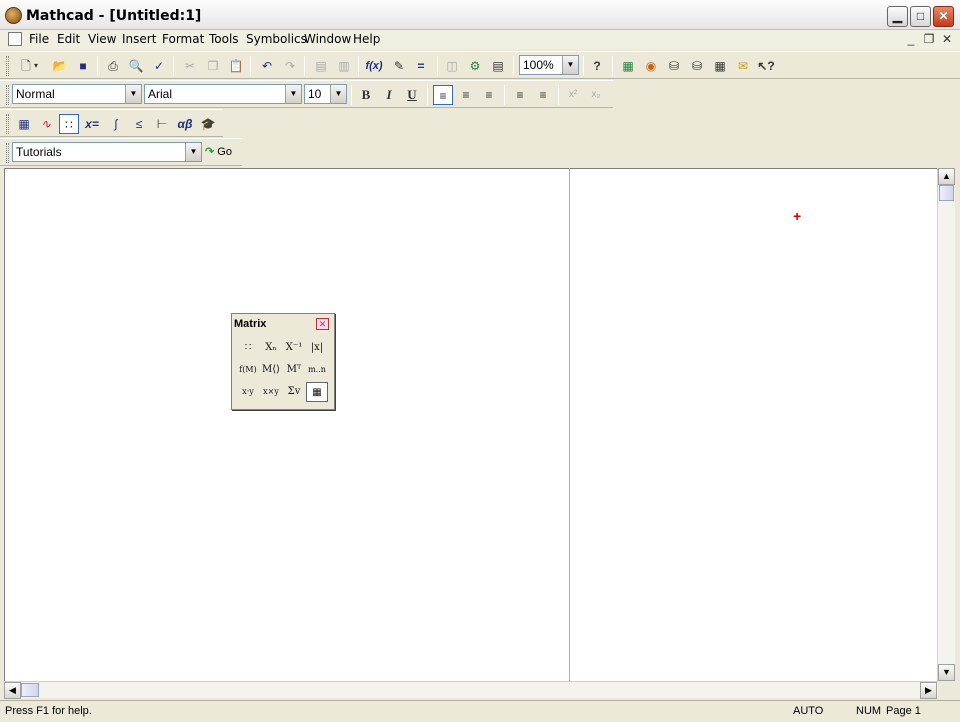  What do you see at coordinates (946, 193) in the screenshot?
I see `vertical-scroll-thumb` at bounding box center [946, 193].